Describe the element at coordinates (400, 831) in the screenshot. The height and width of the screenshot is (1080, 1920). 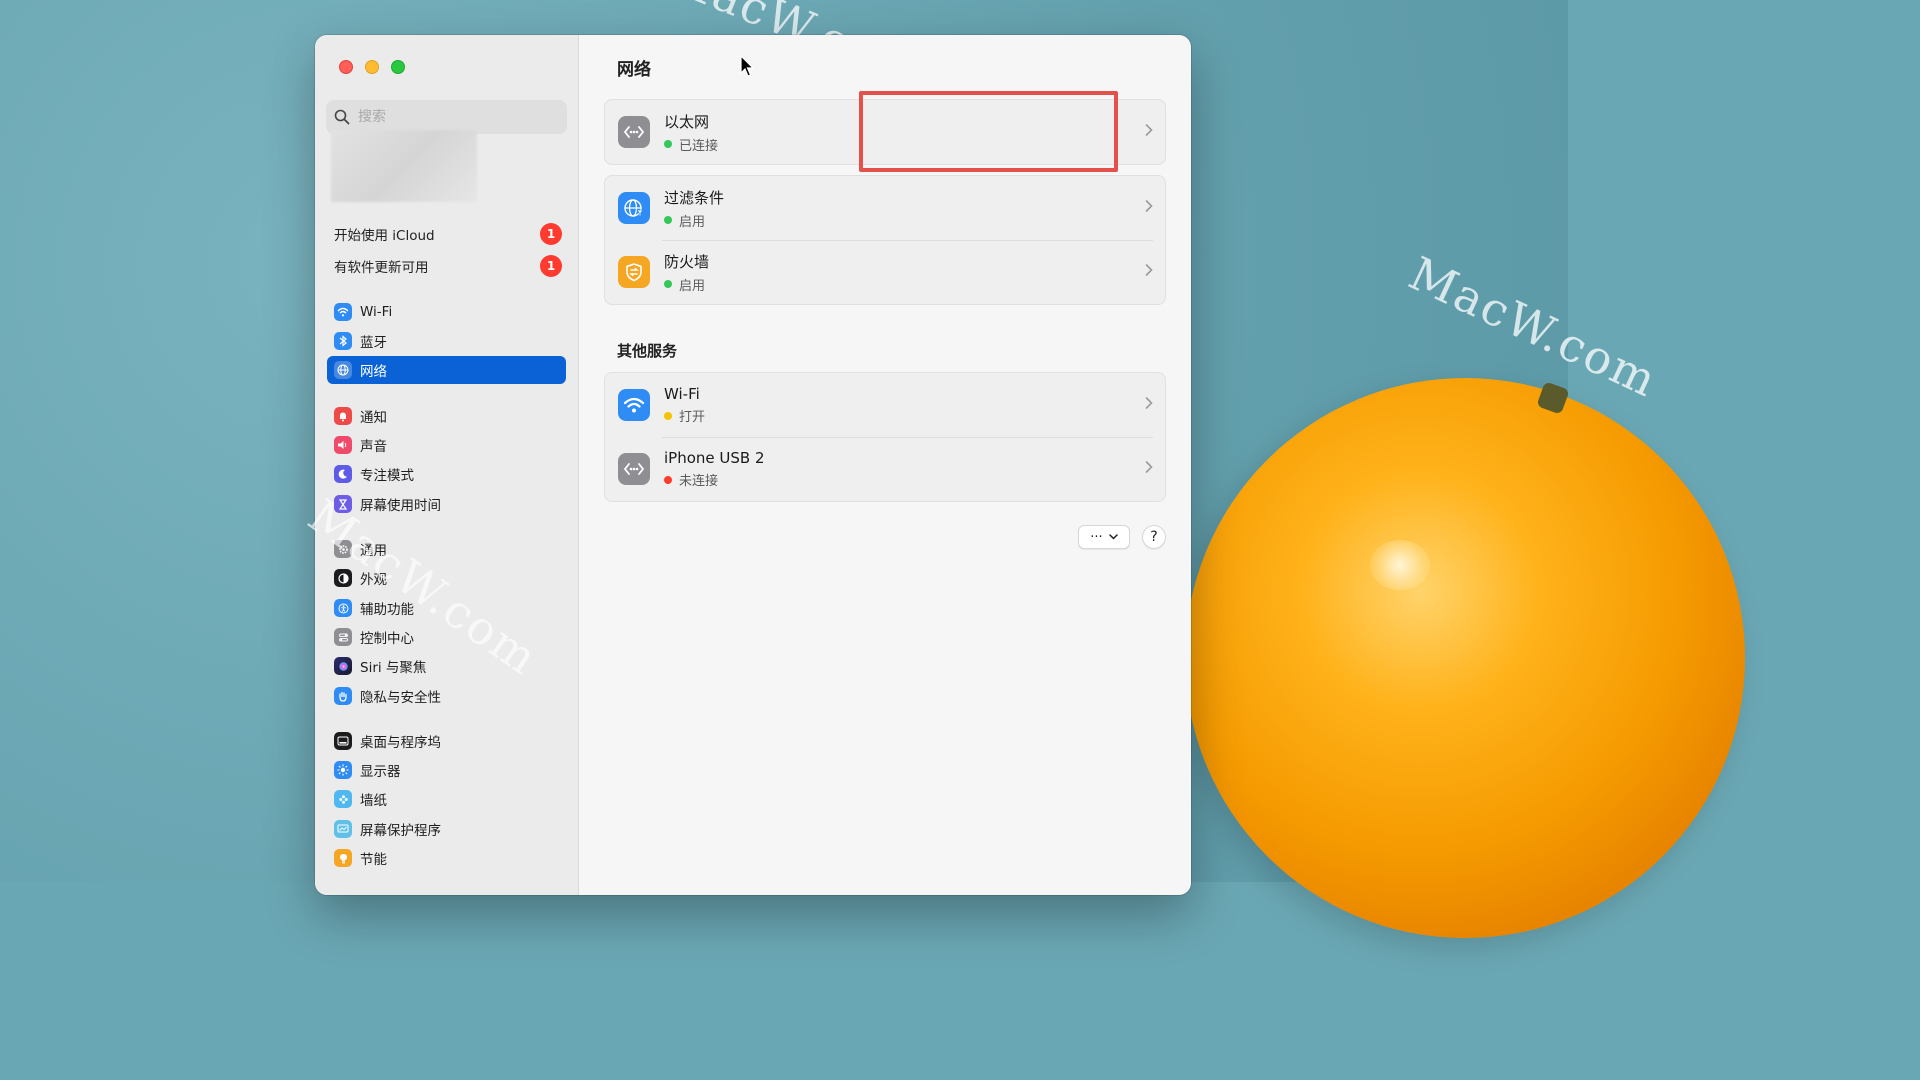
I see `sidebar-item-label: 屏幕保护程序` at that location.